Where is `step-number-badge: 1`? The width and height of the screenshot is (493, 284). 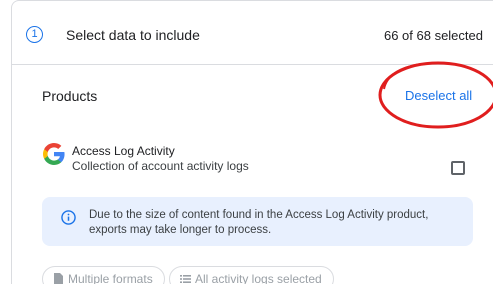
step-number-badge: 1 is located at coordinates (34, 34).